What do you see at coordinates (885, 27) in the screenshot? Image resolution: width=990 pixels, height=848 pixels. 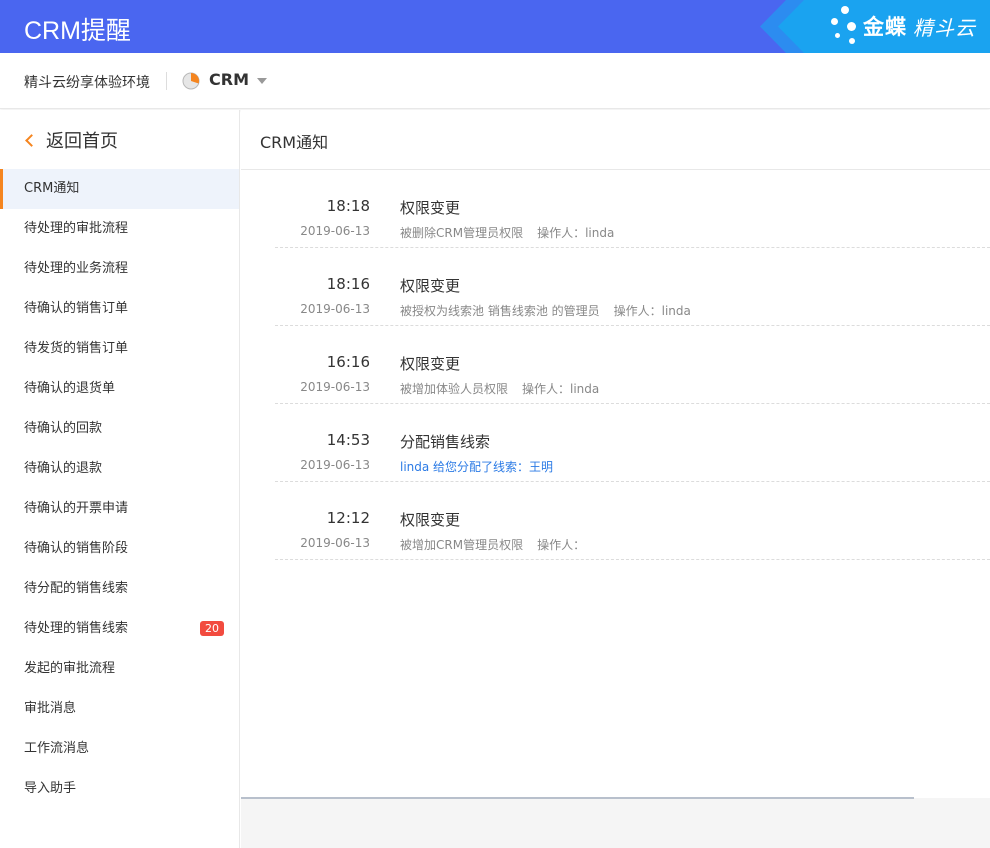 I see `brand-name: 金蝶` at bounding box center [885, 27].